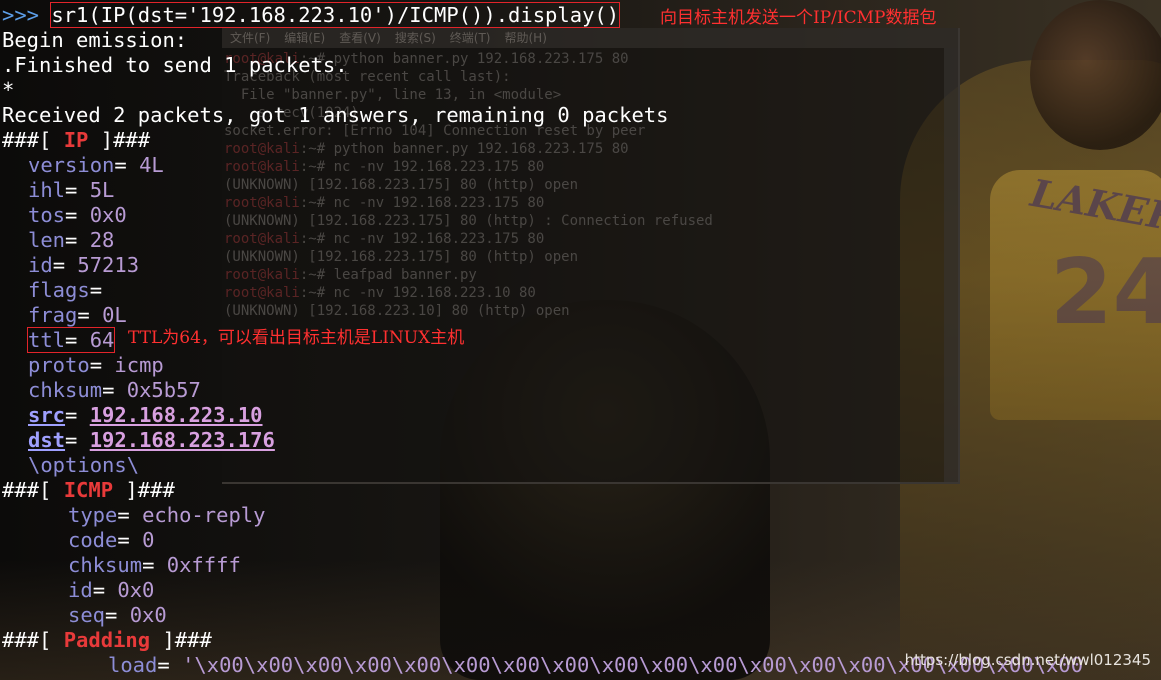  Describe the element at coordinates (1027, 660) in the screenshot. I see `watermark: https://blog.csdn.net/wwl012345` at that location.